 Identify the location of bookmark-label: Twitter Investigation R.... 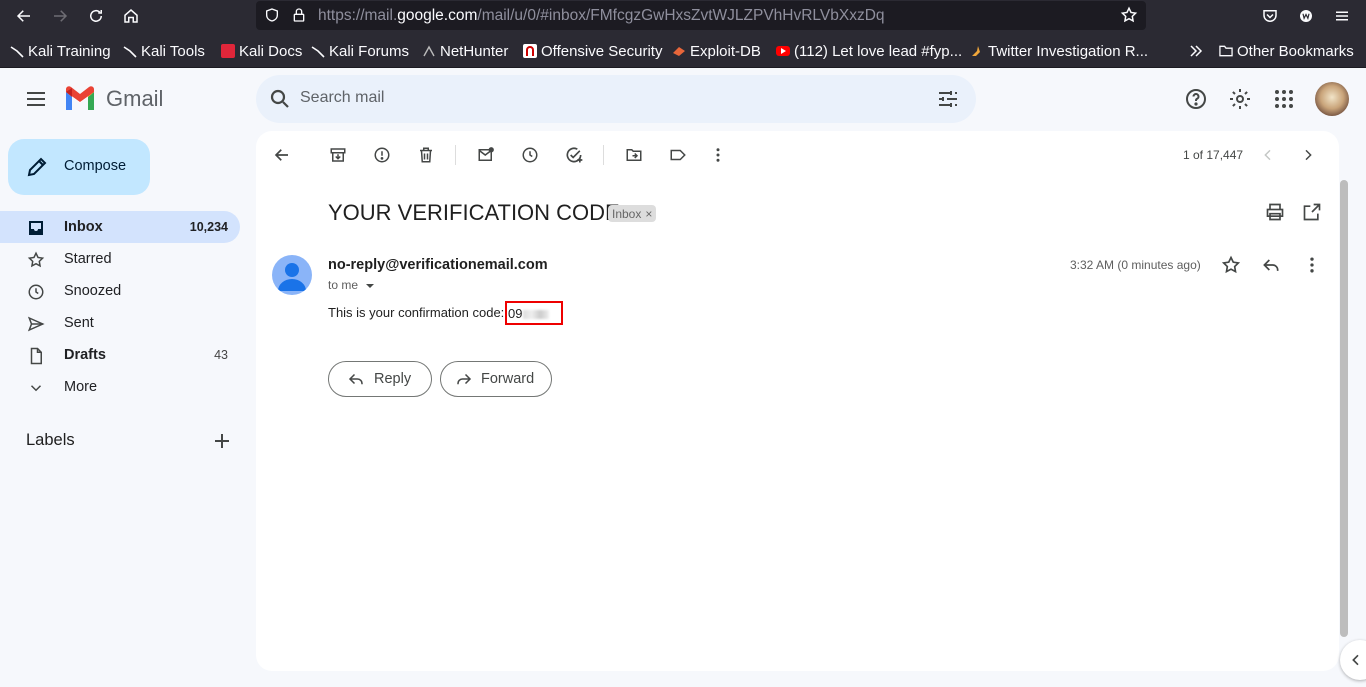
(1068, 51).